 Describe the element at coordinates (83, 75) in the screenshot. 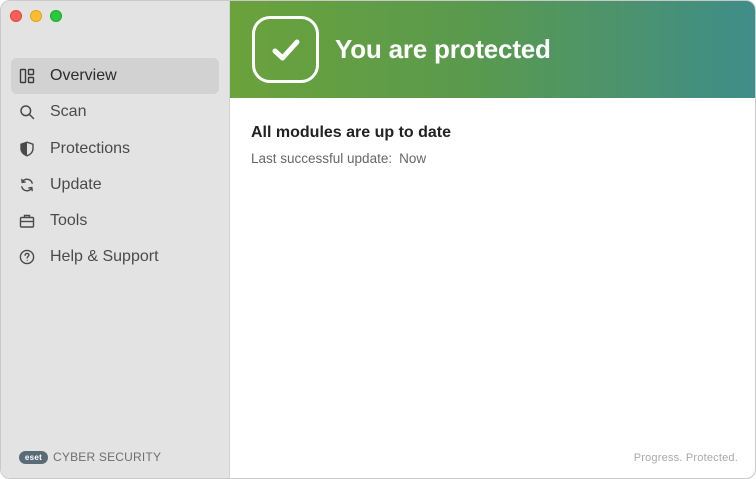

I see `sidebar-item-label: Overview` at that location.